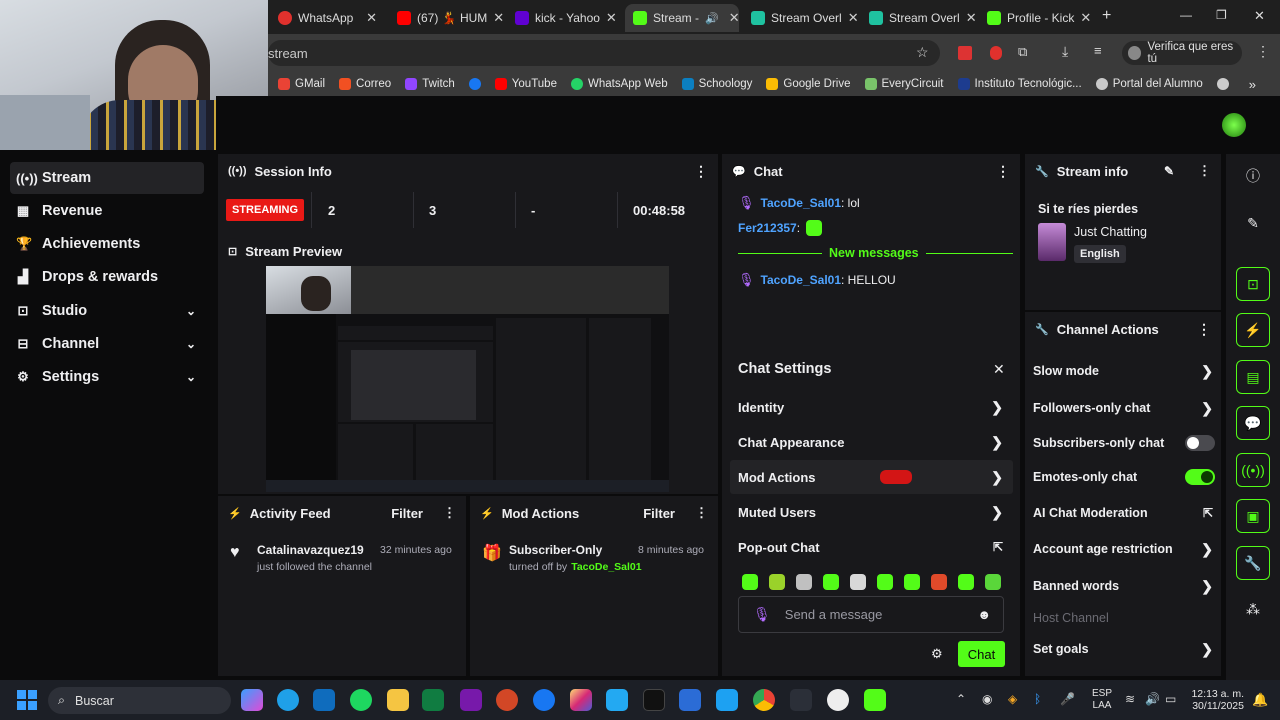  What do you see at coordinates (1152, 699) in the screenshot?
I see `volume-icon: 🔊` at bounding box center [1152, 699].